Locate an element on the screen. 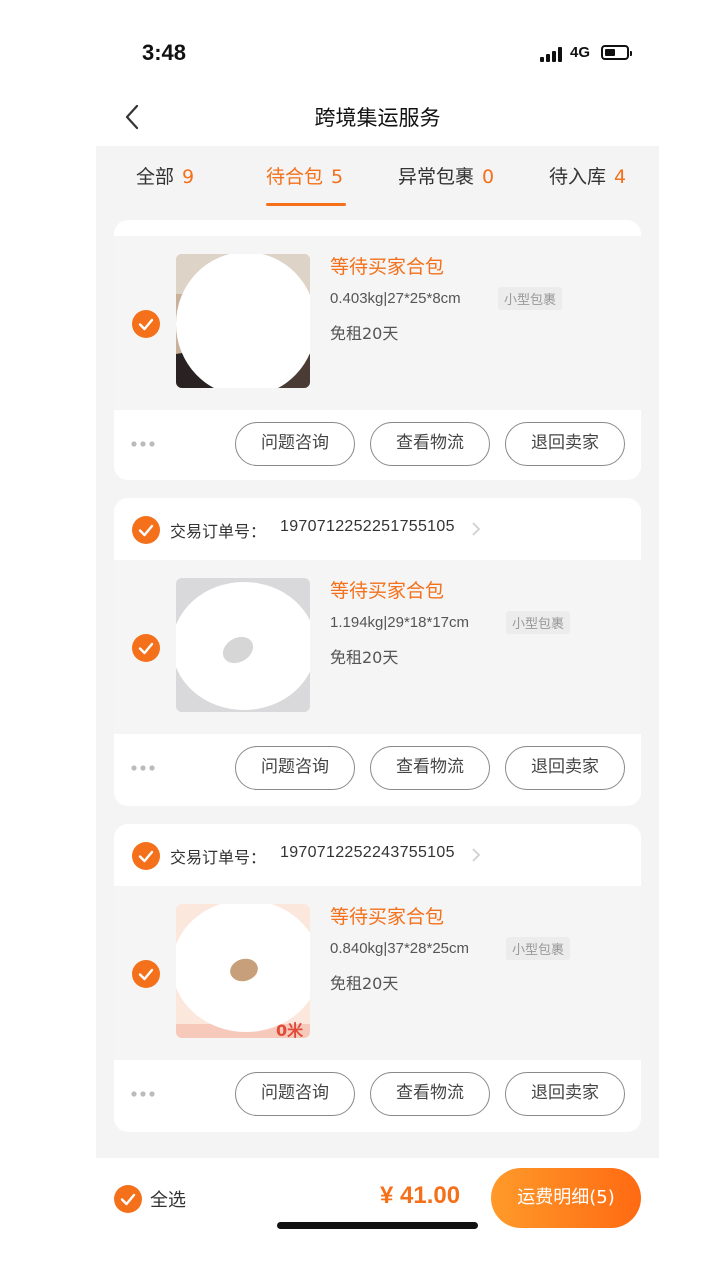 The image size is (720, 1280). total-amount: ¥ 41.00 is located at coordinates (420, 1195).